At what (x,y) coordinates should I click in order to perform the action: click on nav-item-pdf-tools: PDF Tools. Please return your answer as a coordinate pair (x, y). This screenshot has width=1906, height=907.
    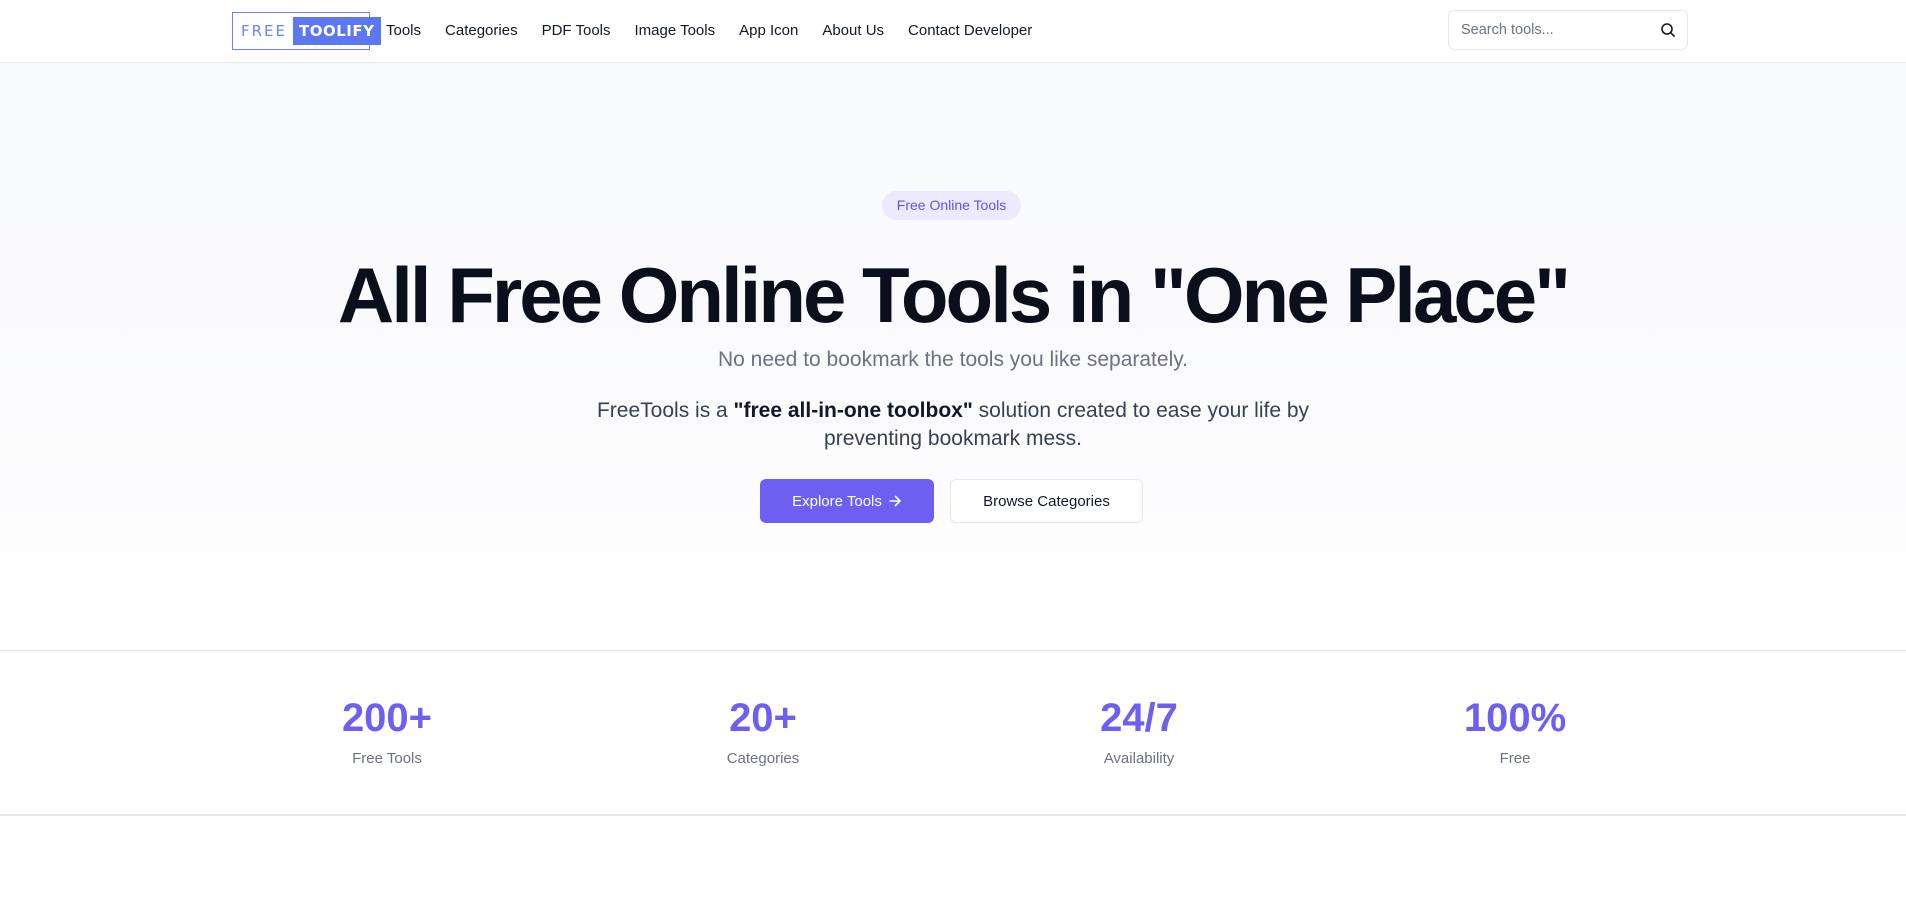
    Looking at the image, I should click on (576, 30).